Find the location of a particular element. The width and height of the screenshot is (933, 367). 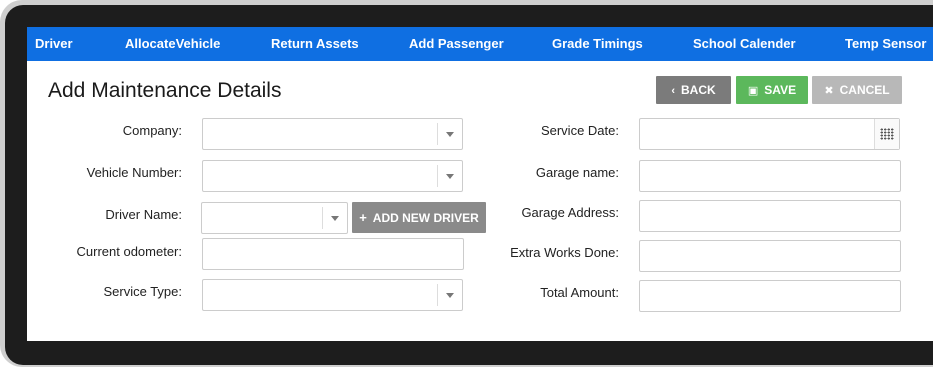

cancel-button-label: CANCEL is located at coordinates (864, 90).